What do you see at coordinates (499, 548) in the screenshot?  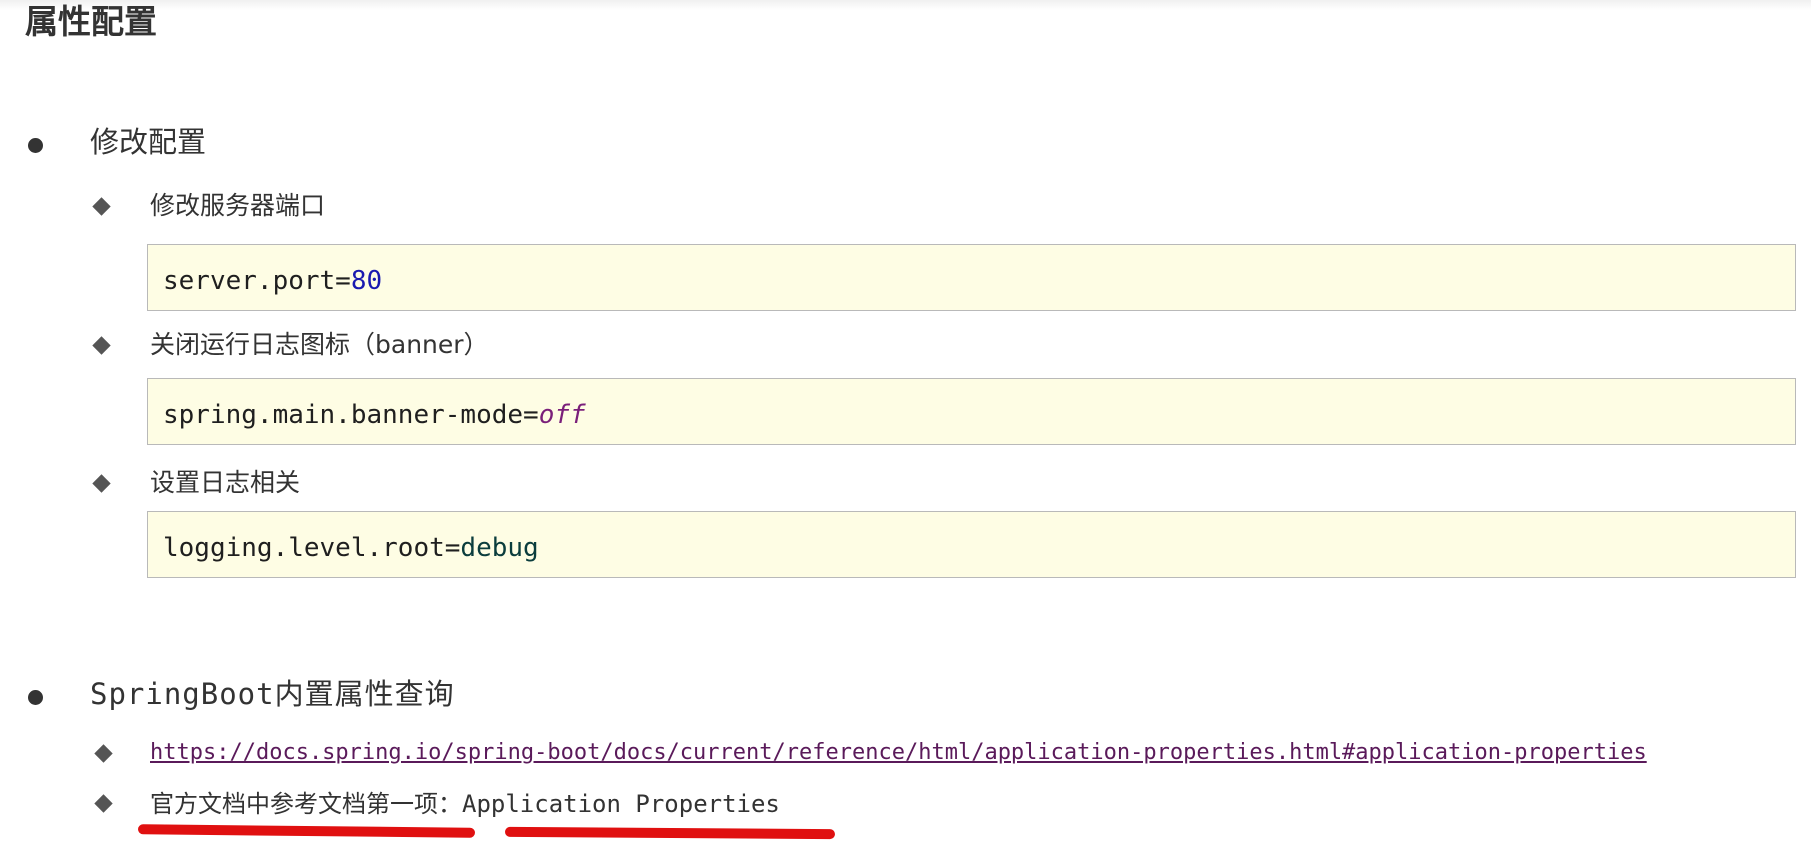 I see `code-value: debug` at bounding box center [499, 548].